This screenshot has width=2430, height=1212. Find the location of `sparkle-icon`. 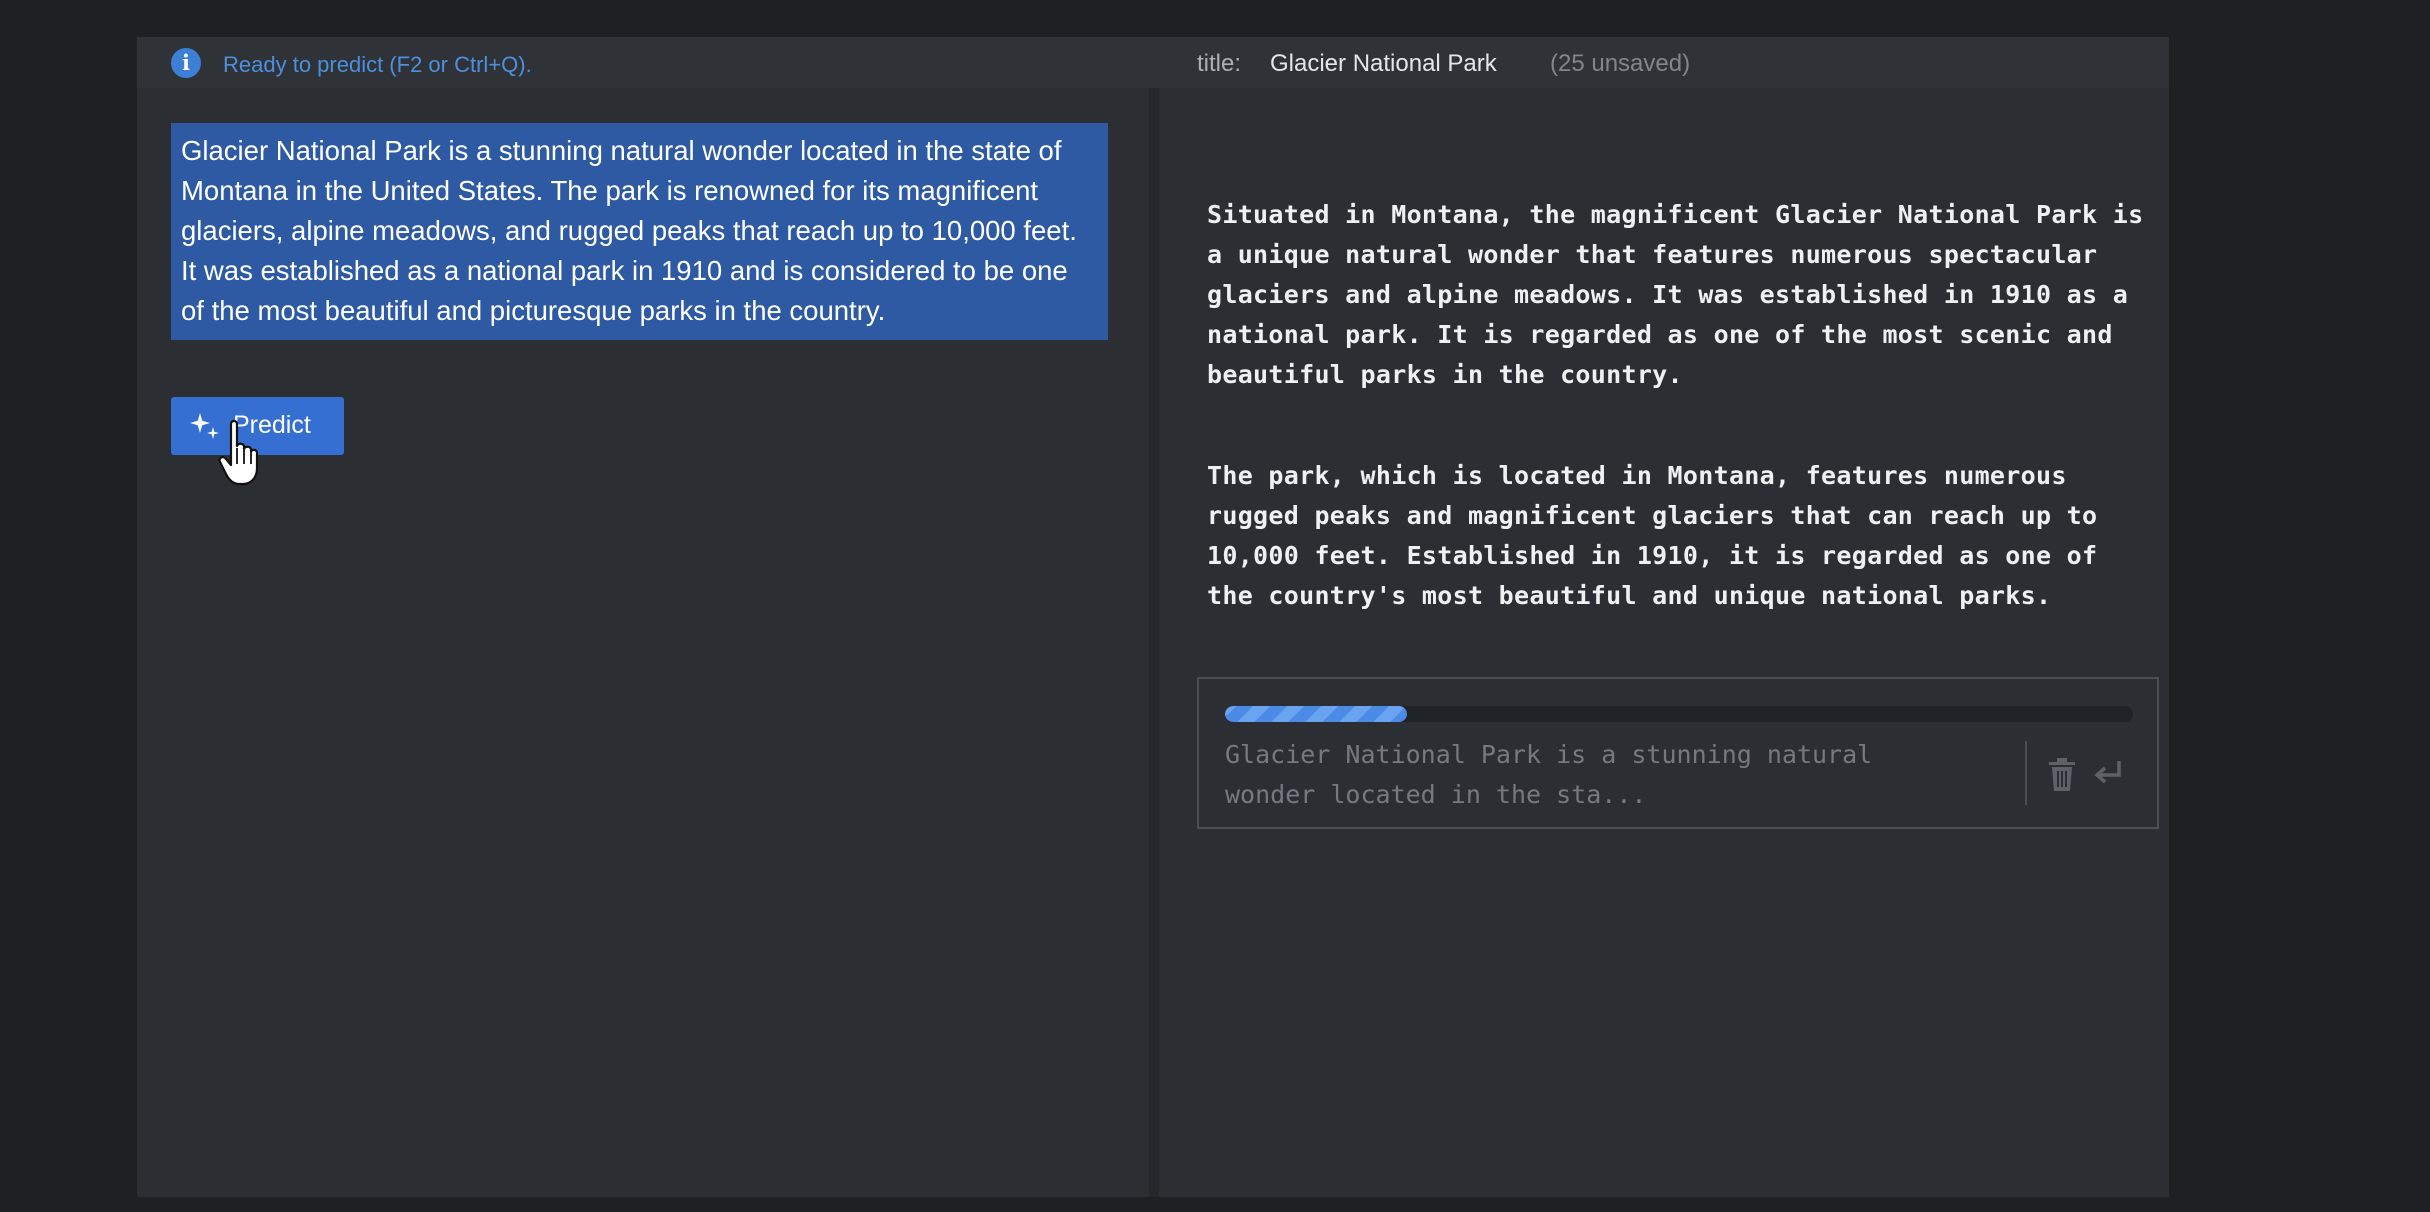

sparkle-icon is located at coordinates (204, 426).